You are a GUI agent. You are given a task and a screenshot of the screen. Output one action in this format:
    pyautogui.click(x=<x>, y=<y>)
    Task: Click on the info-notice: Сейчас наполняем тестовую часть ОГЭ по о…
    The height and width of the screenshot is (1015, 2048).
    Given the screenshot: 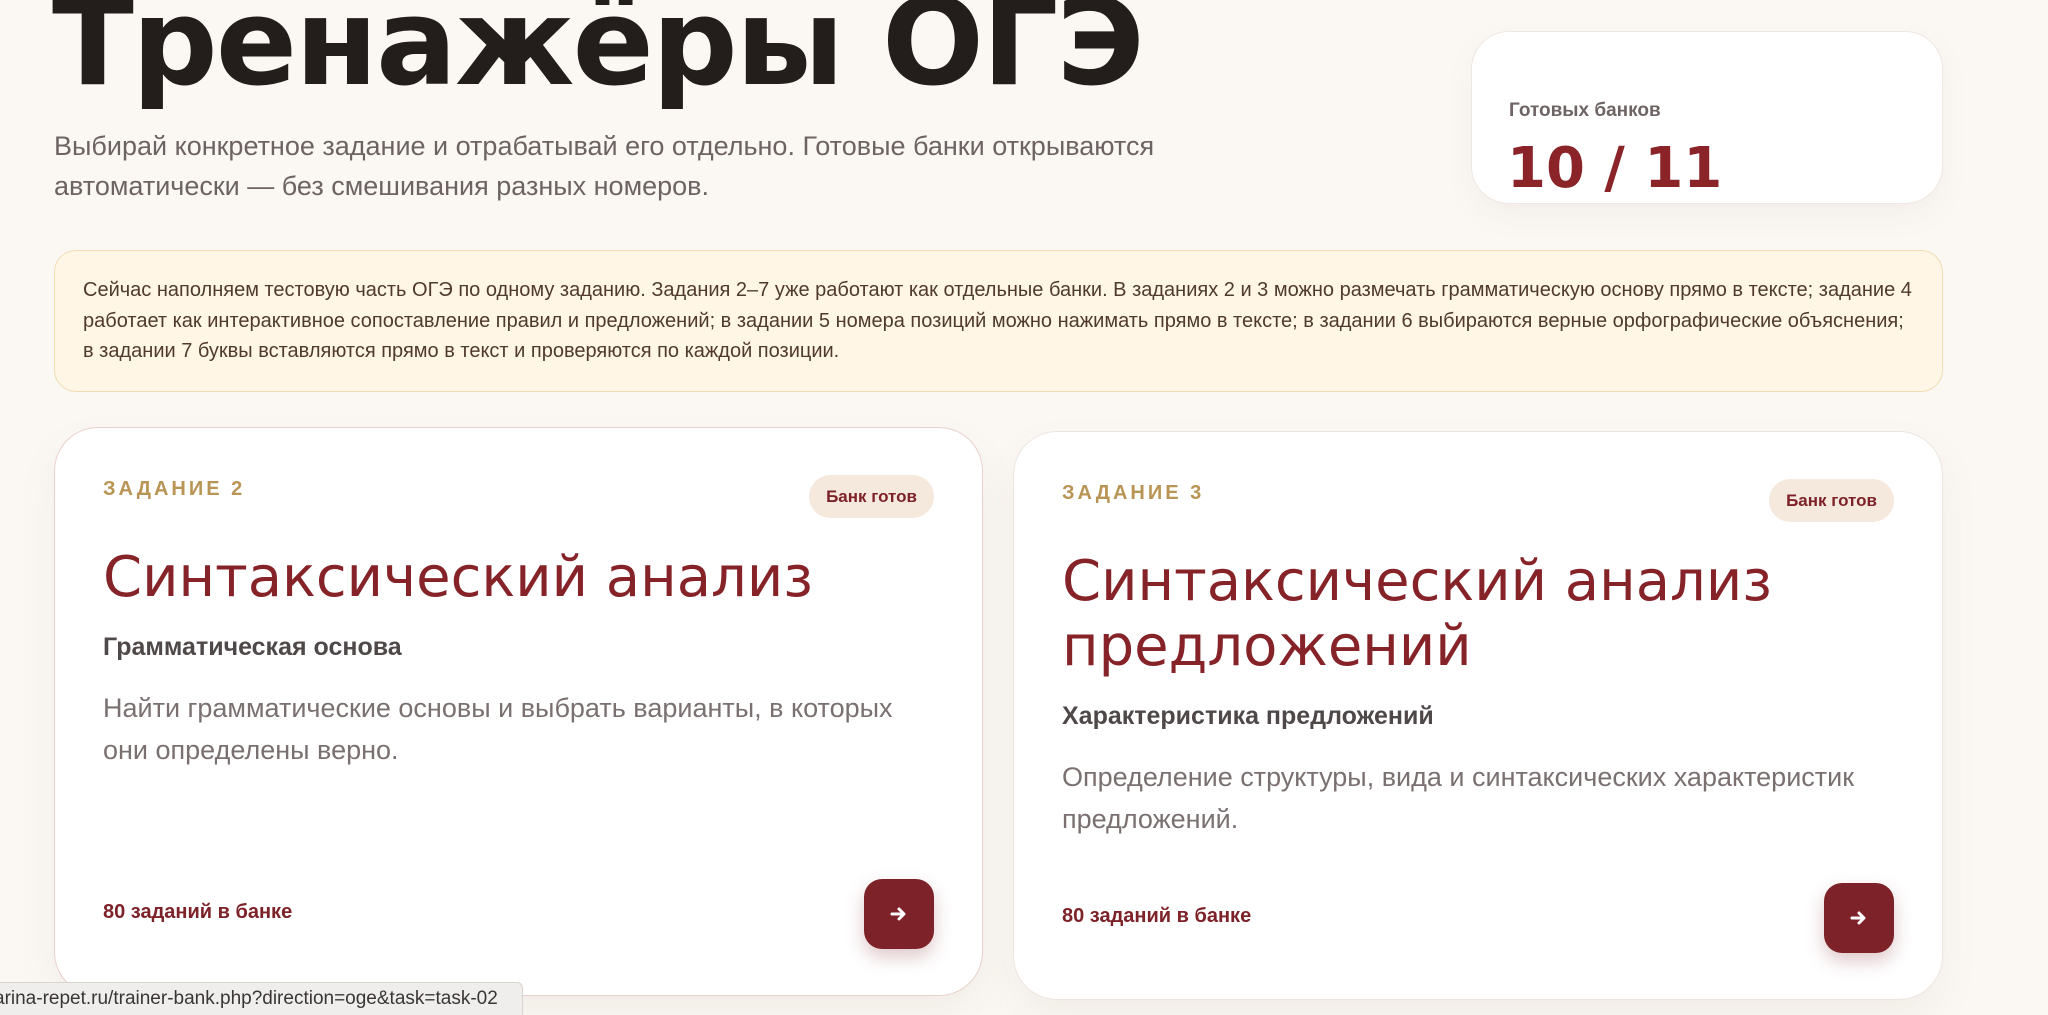 What is the action you would take?
    pyautogui.click(x=998, y=321)
    